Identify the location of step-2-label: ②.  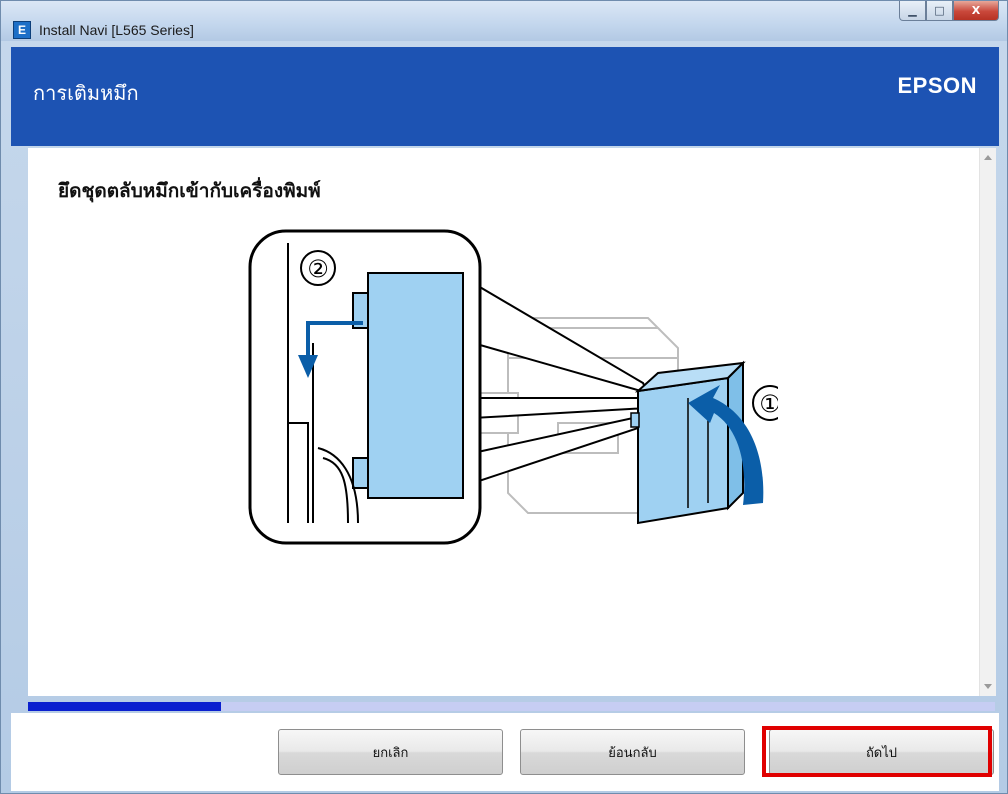
(318, 269).